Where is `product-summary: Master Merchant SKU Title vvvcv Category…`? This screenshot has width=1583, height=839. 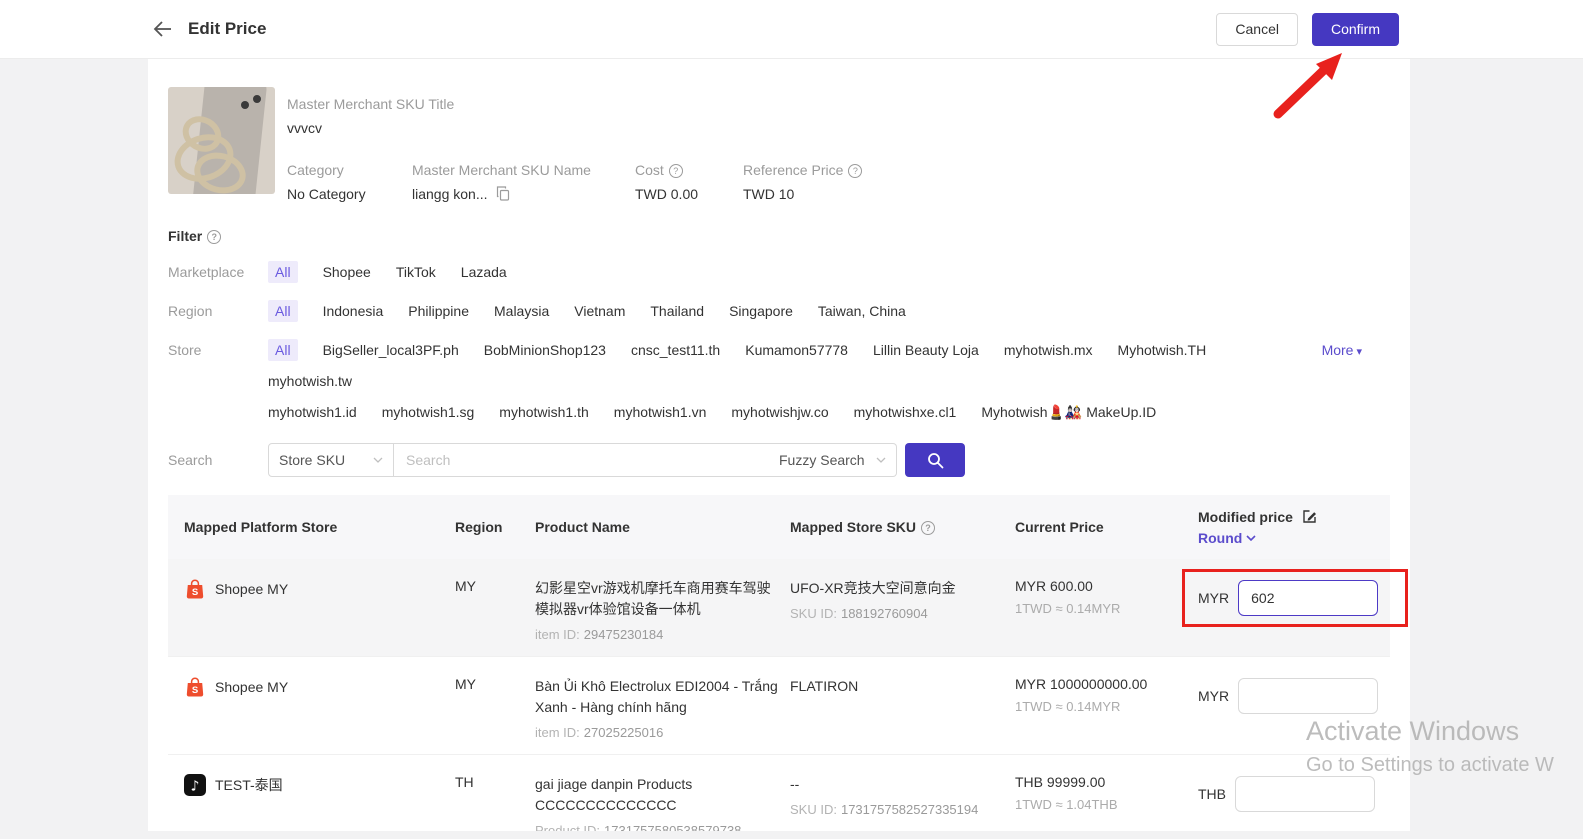 product-summary: Master Merchant SKU Title vvvcv Category… is located at coordinates (779, 130).